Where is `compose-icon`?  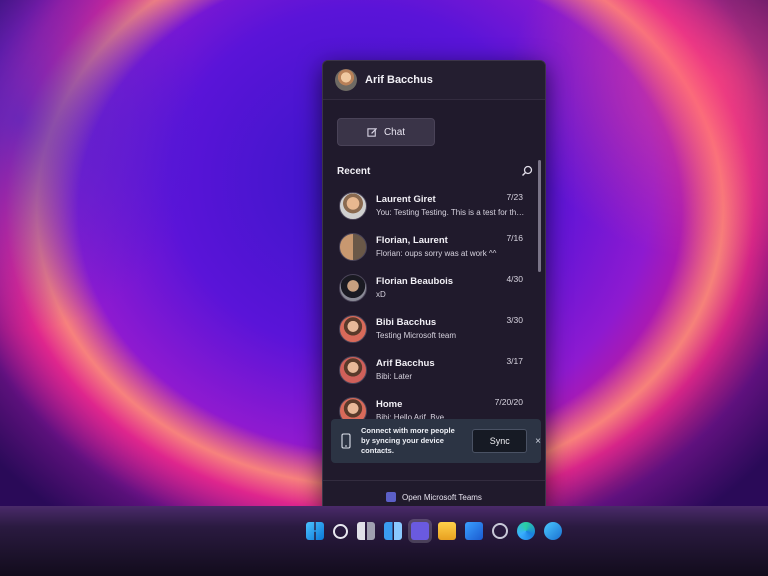 compose-icon is located at coordinates (372, 132).